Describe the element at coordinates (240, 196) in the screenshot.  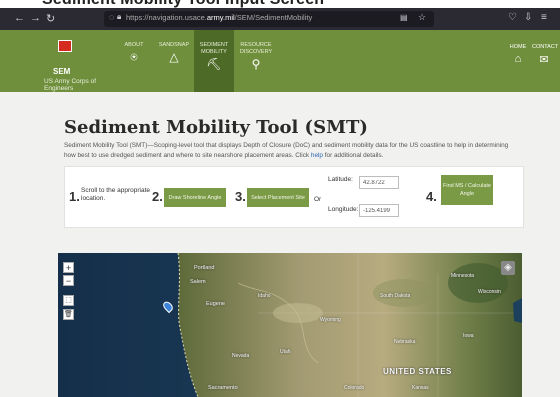
I see `step-3-number: 3.` at that location.